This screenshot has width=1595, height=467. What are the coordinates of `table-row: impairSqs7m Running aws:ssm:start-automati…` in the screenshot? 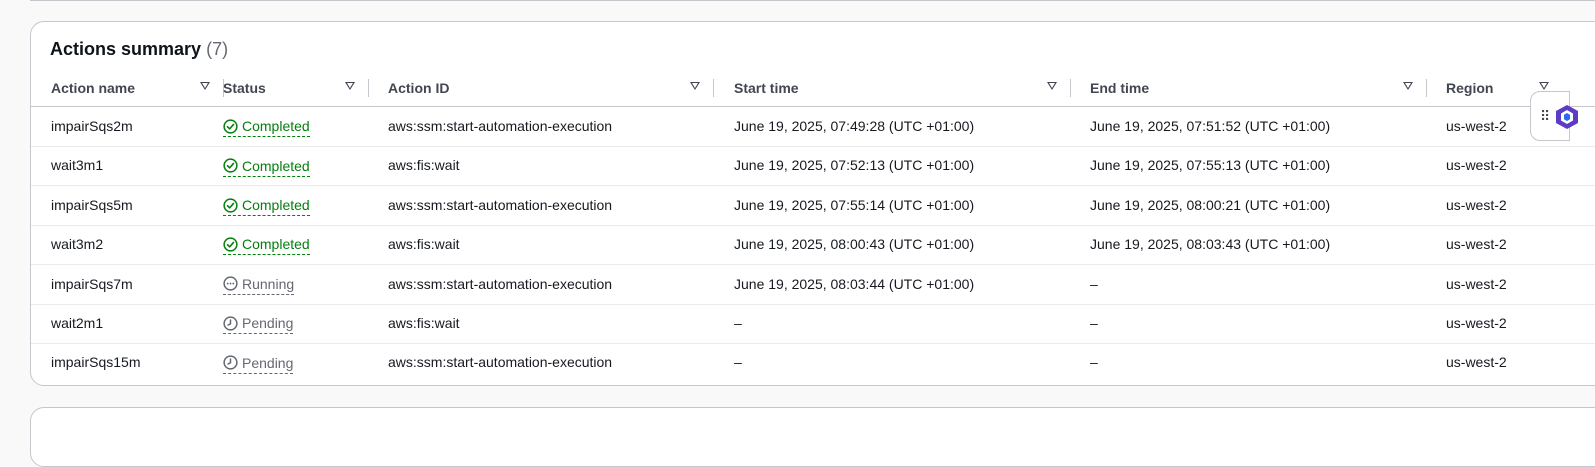 It's located at (813, 285).